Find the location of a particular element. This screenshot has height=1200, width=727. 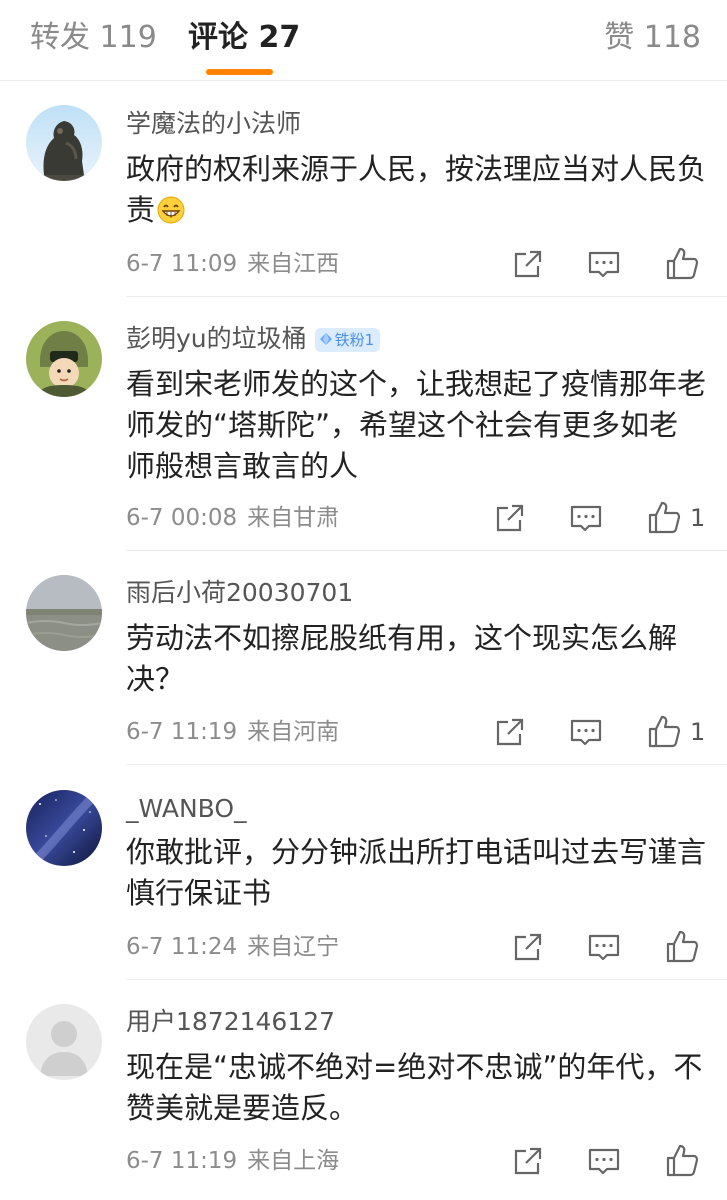

comment-location: 来自甘肃 is located at coordinates (293, 518).